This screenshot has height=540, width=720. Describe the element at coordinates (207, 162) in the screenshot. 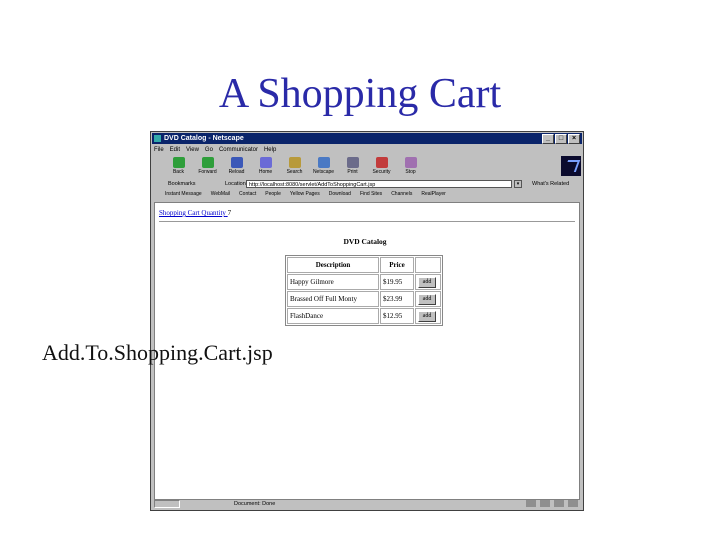

I see `forward-arrow-icon` at that location.